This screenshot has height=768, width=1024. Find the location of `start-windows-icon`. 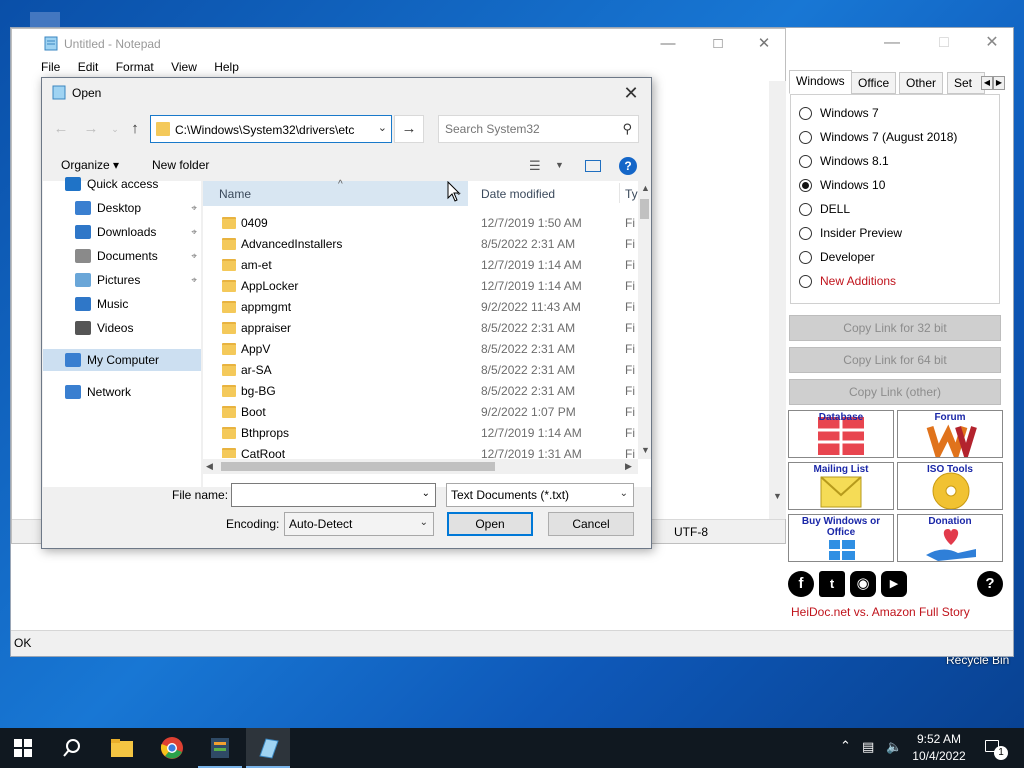

start-windows-icon is located at coordinates (23, 748).